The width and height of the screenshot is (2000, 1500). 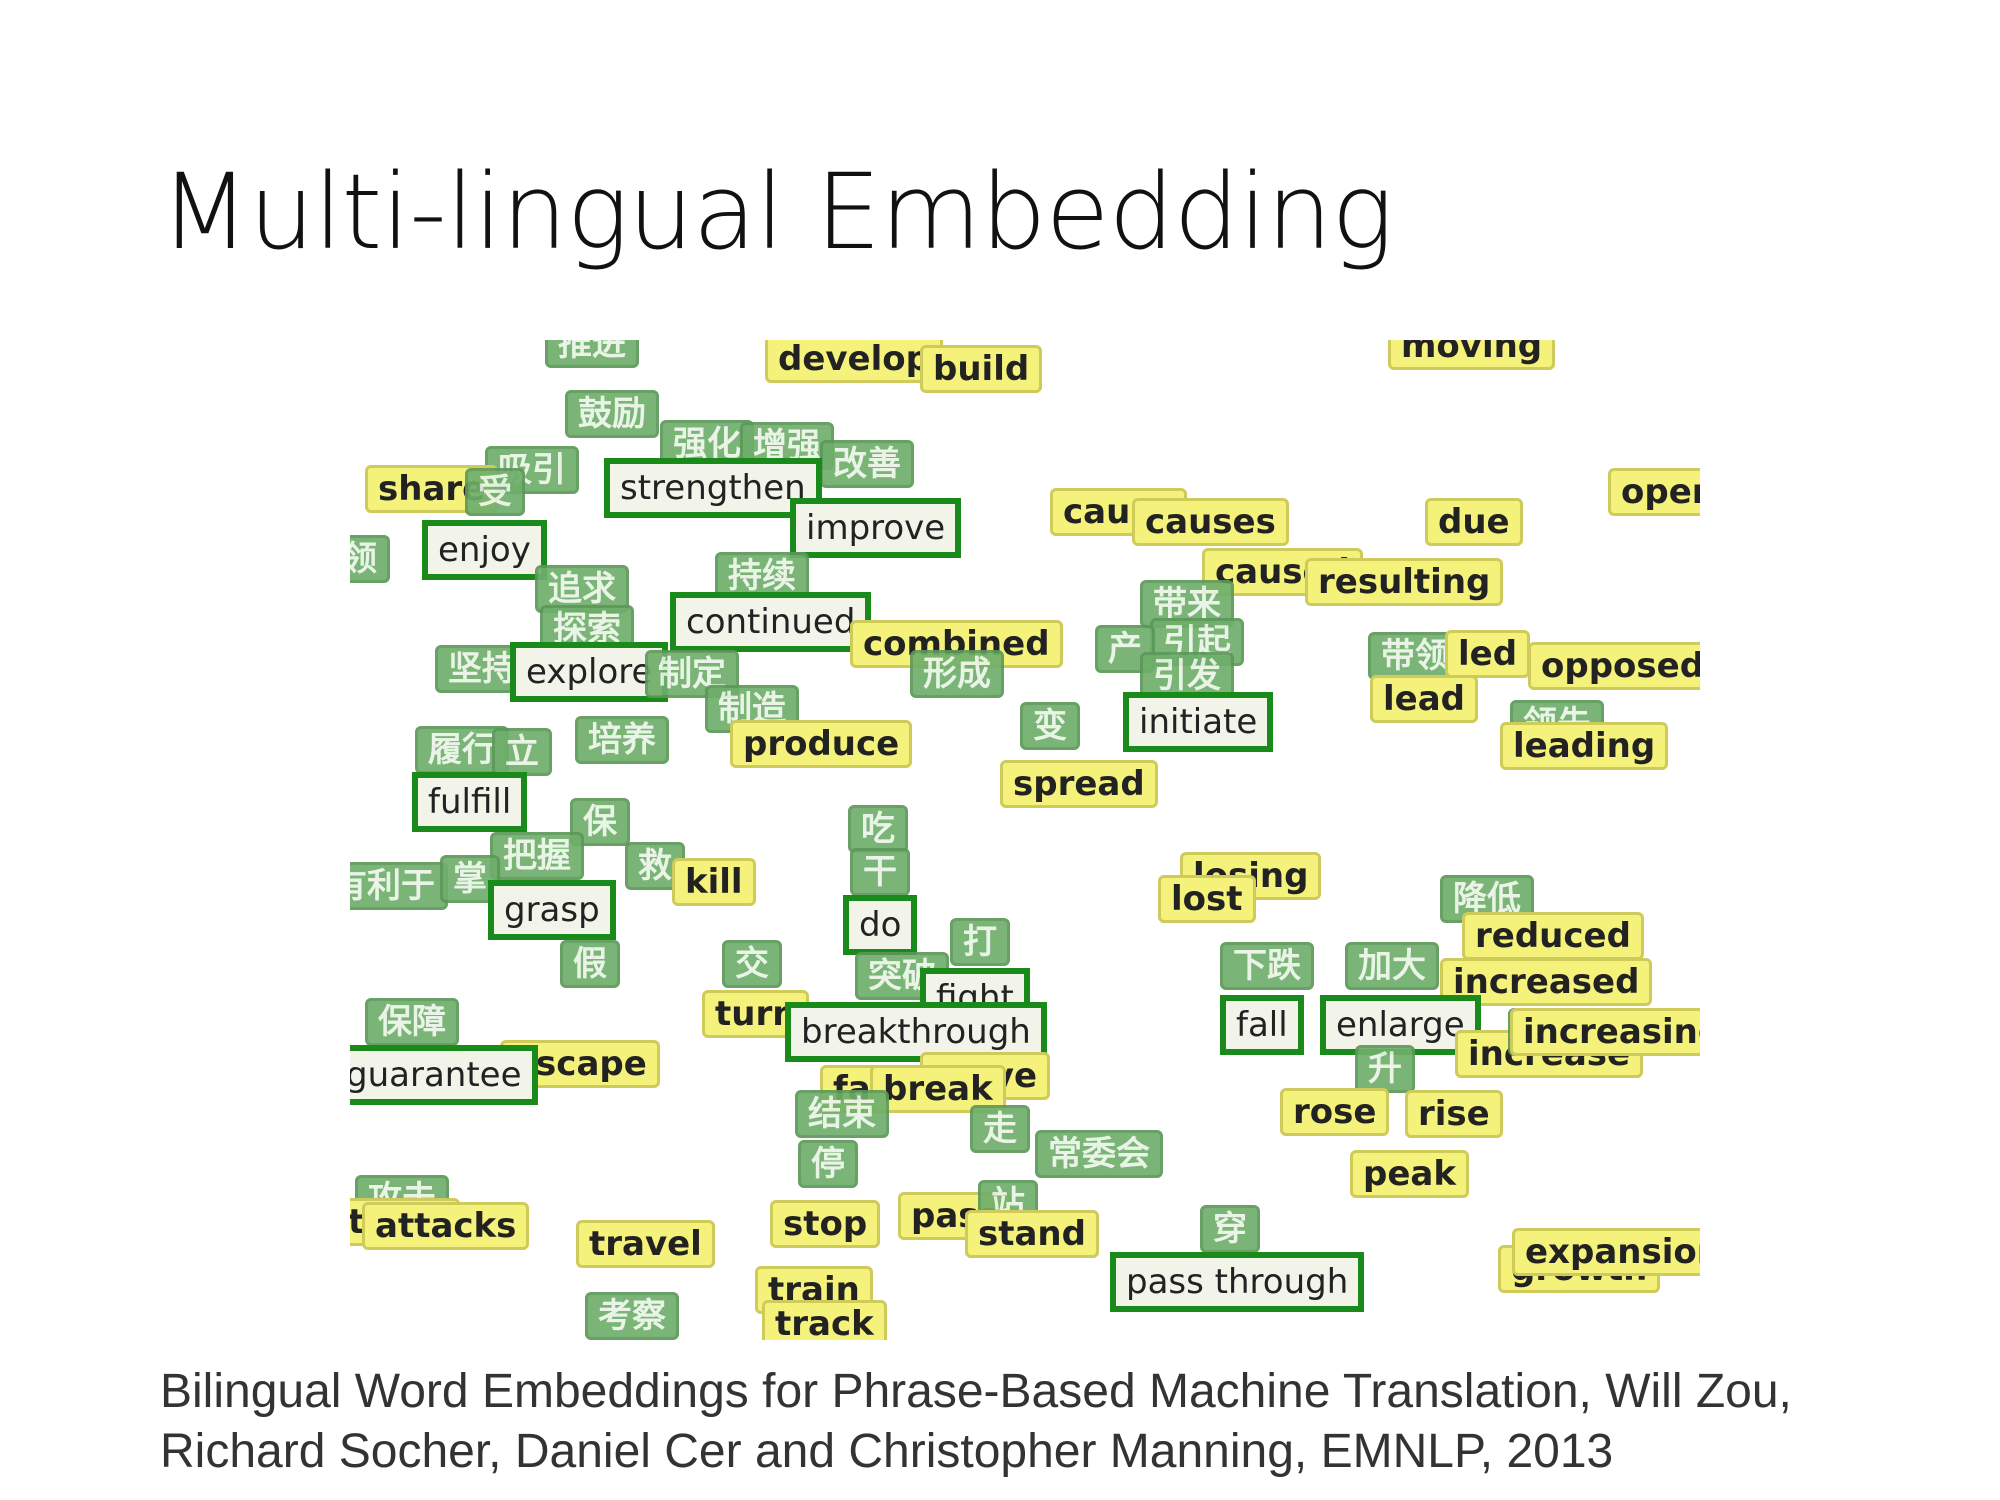 I want to click on word-label-en: build, so click(x=981, y=369).